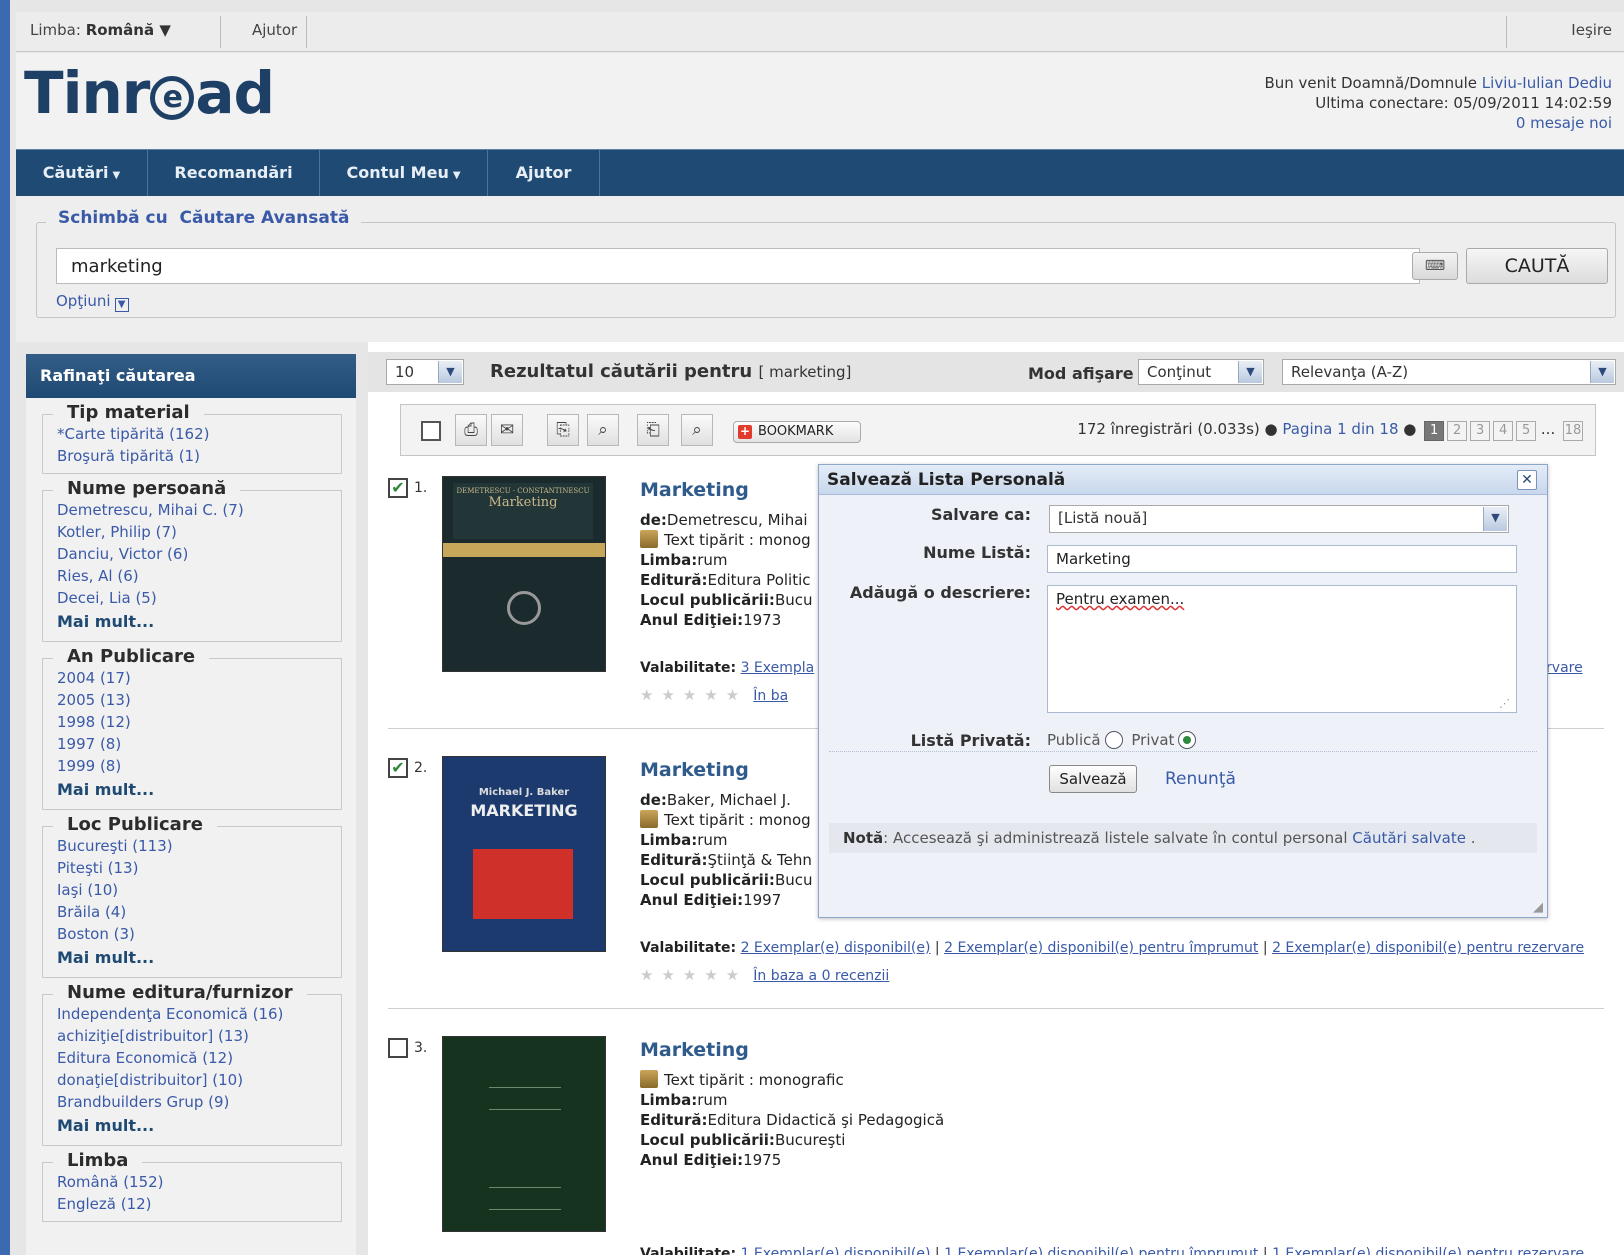 The width and height of the screenshot is (1624, 1255). What do you see at coordinates (196, 934) in the screenshot?
I see `facet-item: Boston (3)` at bounding box center [196, 934].